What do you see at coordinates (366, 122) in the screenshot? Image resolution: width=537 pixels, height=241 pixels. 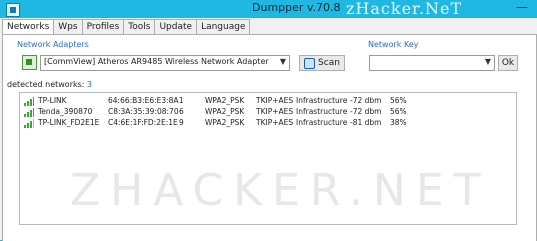 I see `rssi-cell: -81 dbm` at bounding box center [366, 122].